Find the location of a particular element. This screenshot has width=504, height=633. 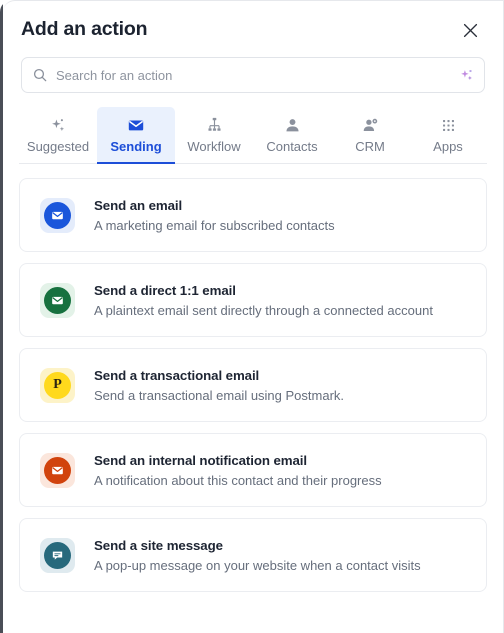

search-bar is located at coordinates (253, 75).